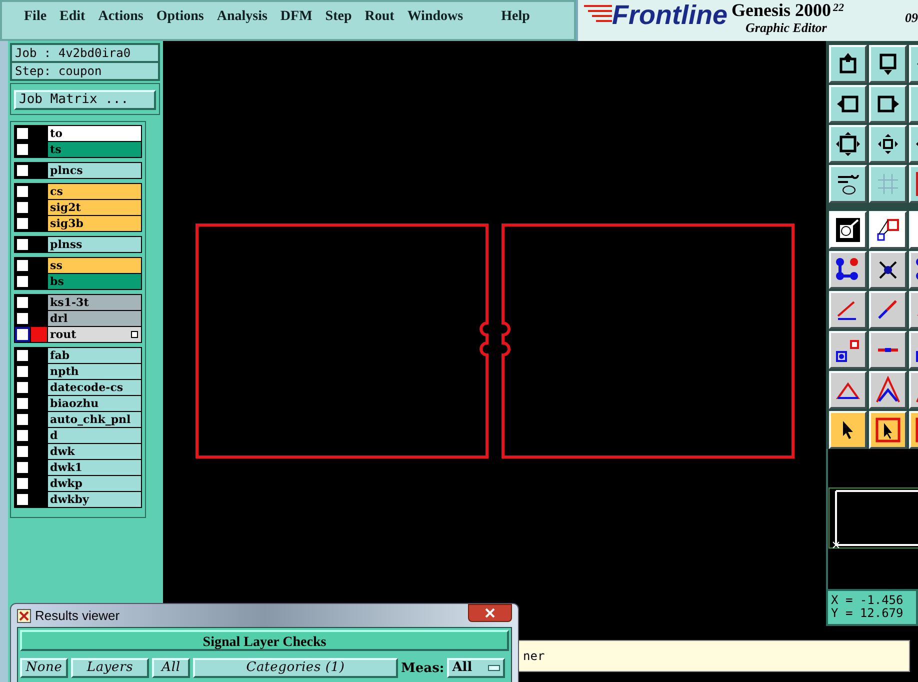 Image resolution: width=918 pixels, height=682 pixels. Describe the element at coordinates (490, 613) in the screenshot. I see `close-button` at that location.